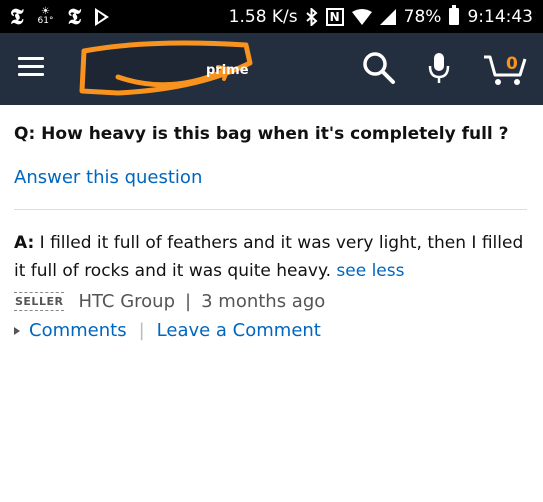 The height and width of the screenshot is (502, 543). What do you see at coordinates (311, 16) in the screenshot?
I see `bluetooth-icon` at bounding box center [311, 16].